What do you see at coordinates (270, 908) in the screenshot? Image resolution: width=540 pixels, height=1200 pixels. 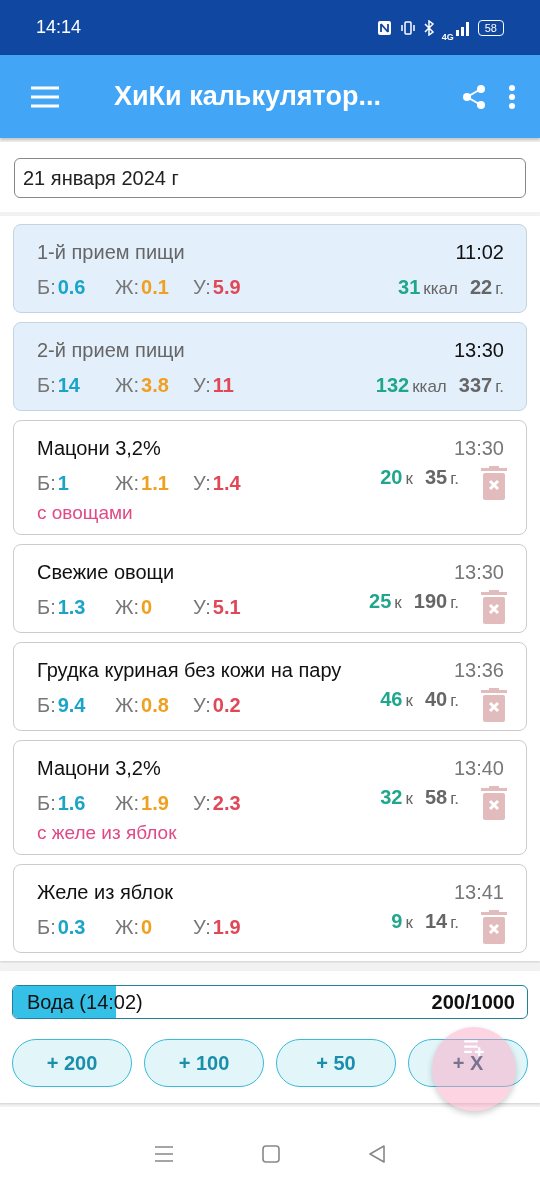 I see `food-card: Желе из яблок 13:41 Б:0.3 Ж:0 У:1.9 9 к 14 г.` at bounding box center [270, 908].